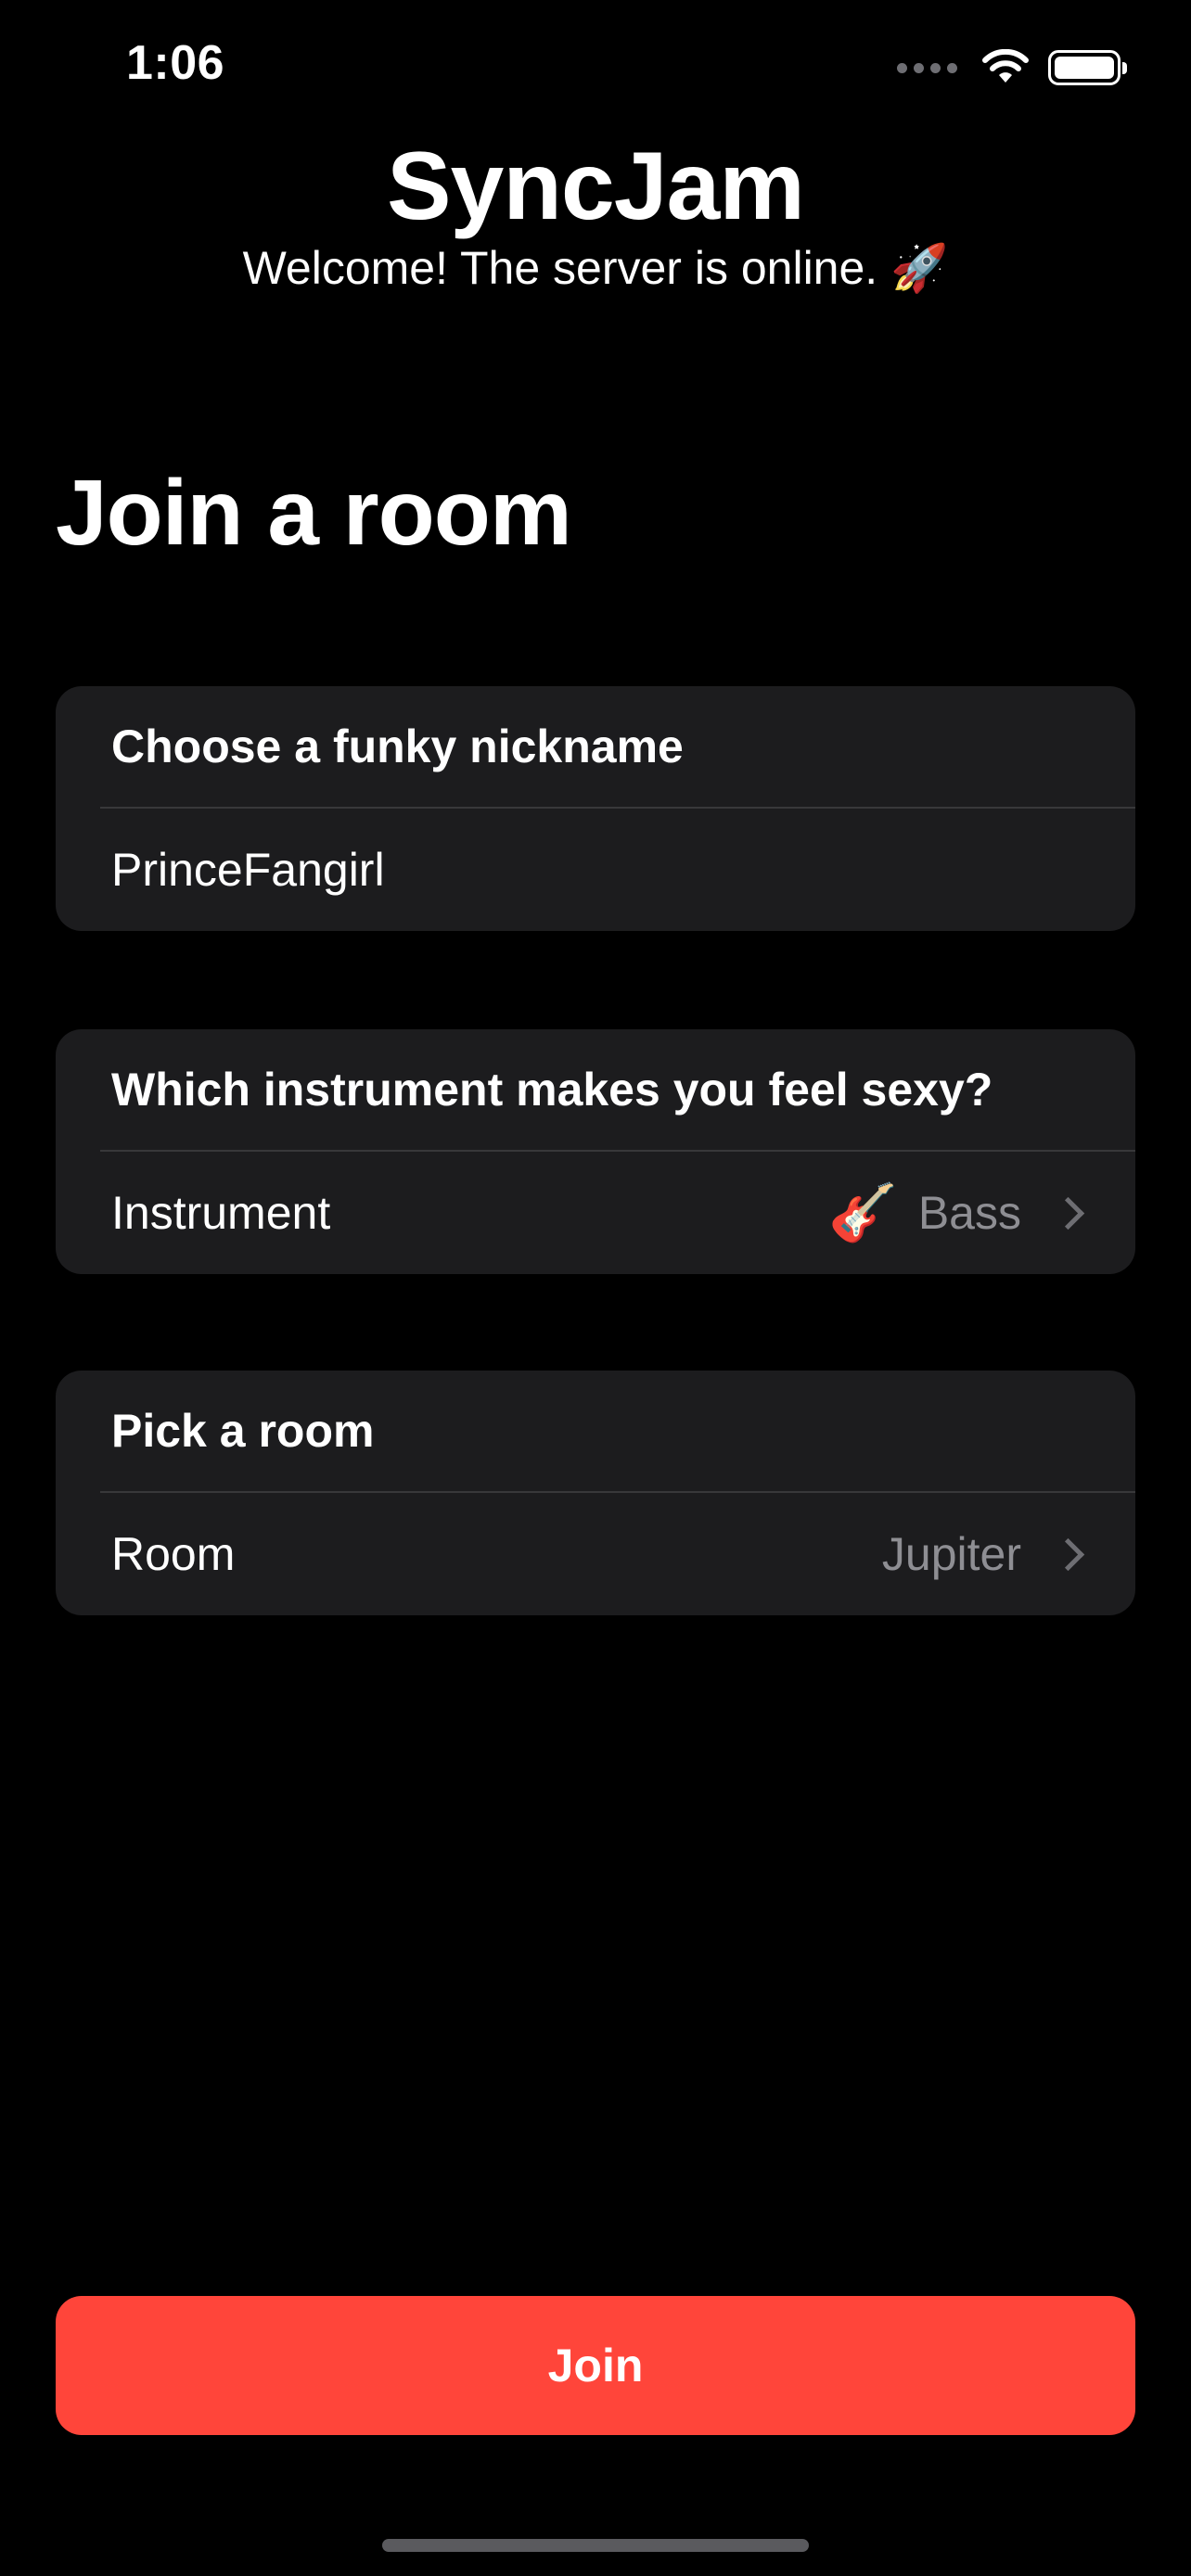 The width and height of the screenshot is (1191, 2576). I want to click on room-picker-row: Room Jupiter, so click(598, 1554).